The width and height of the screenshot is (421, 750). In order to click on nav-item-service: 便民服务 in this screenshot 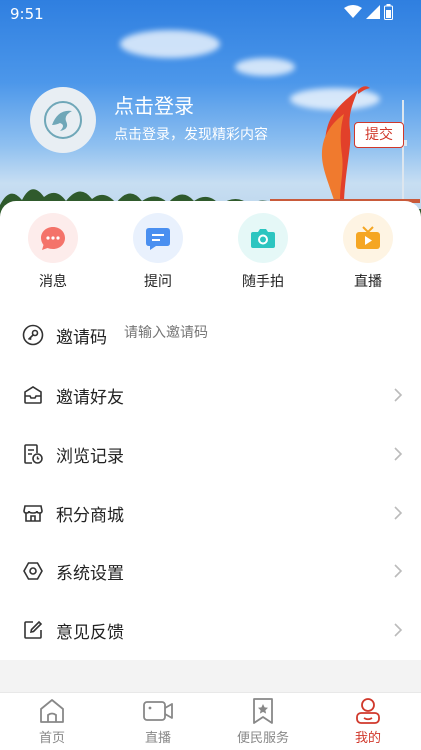, I will do `click(263, 721)`.